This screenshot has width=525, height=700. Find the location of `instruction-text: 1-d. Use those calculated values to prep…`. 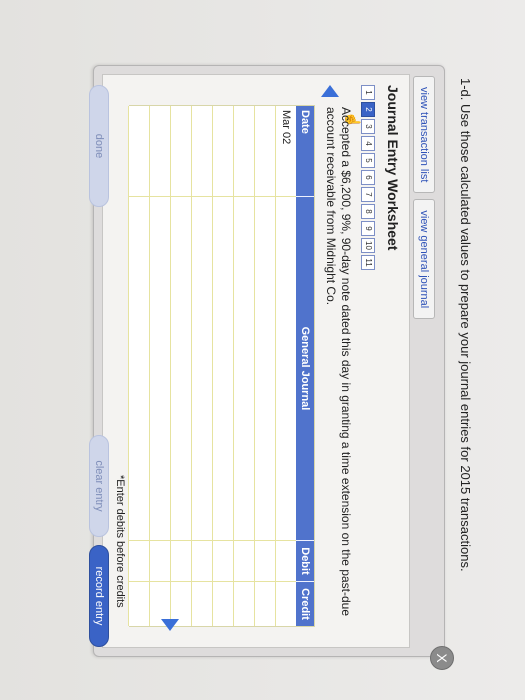

instruction-text: 1-d. Use those calculated values to prep… is located at coordinates (465, 325).